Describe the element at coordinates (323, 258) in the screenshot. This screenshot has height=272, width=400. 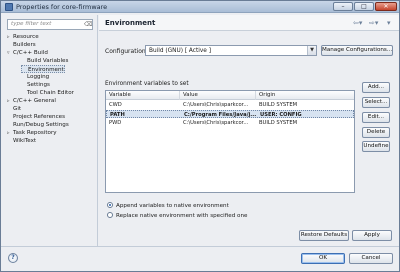
I see `ok-button: OK` at that location.